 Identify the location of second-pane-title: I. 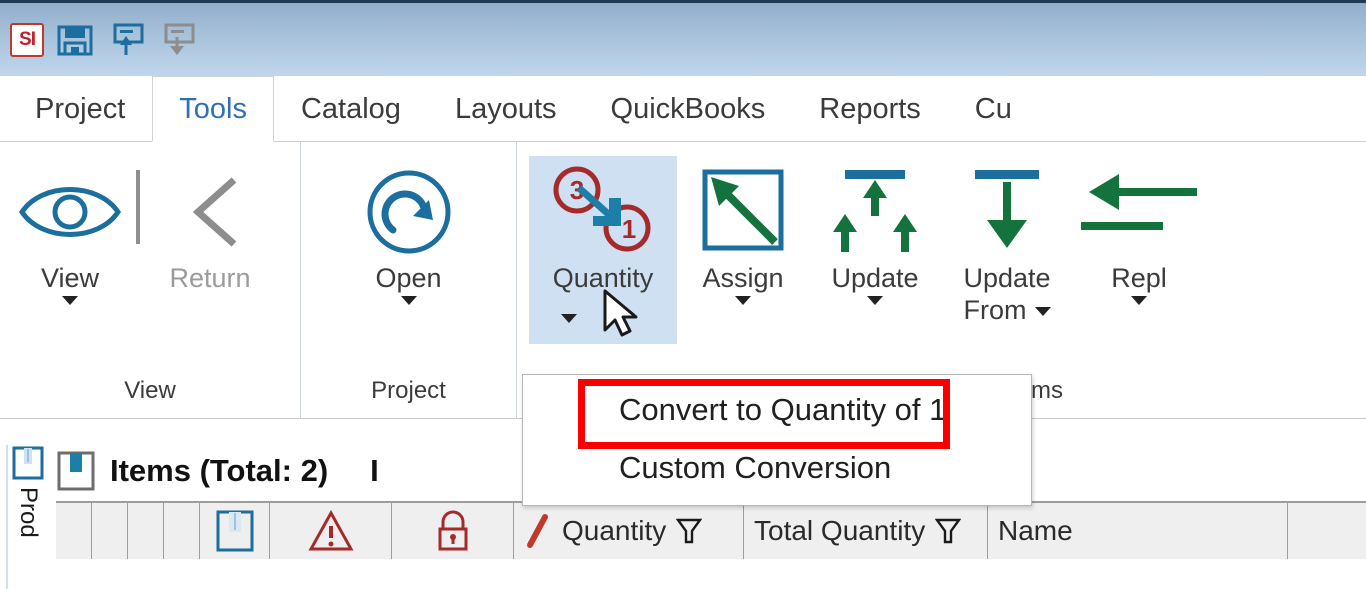
(374, 470).